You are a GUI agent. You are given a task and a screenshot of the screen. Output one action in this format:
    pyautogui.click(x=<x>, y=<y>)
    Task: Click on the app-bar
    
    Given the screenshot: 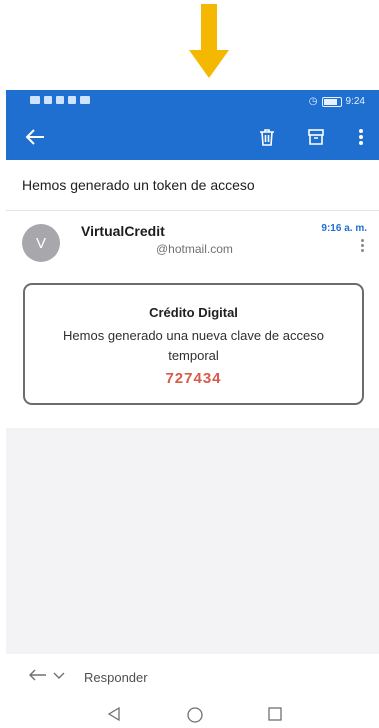 What is the action you would take?
    pyautogui.click(x=192, y=137)
    